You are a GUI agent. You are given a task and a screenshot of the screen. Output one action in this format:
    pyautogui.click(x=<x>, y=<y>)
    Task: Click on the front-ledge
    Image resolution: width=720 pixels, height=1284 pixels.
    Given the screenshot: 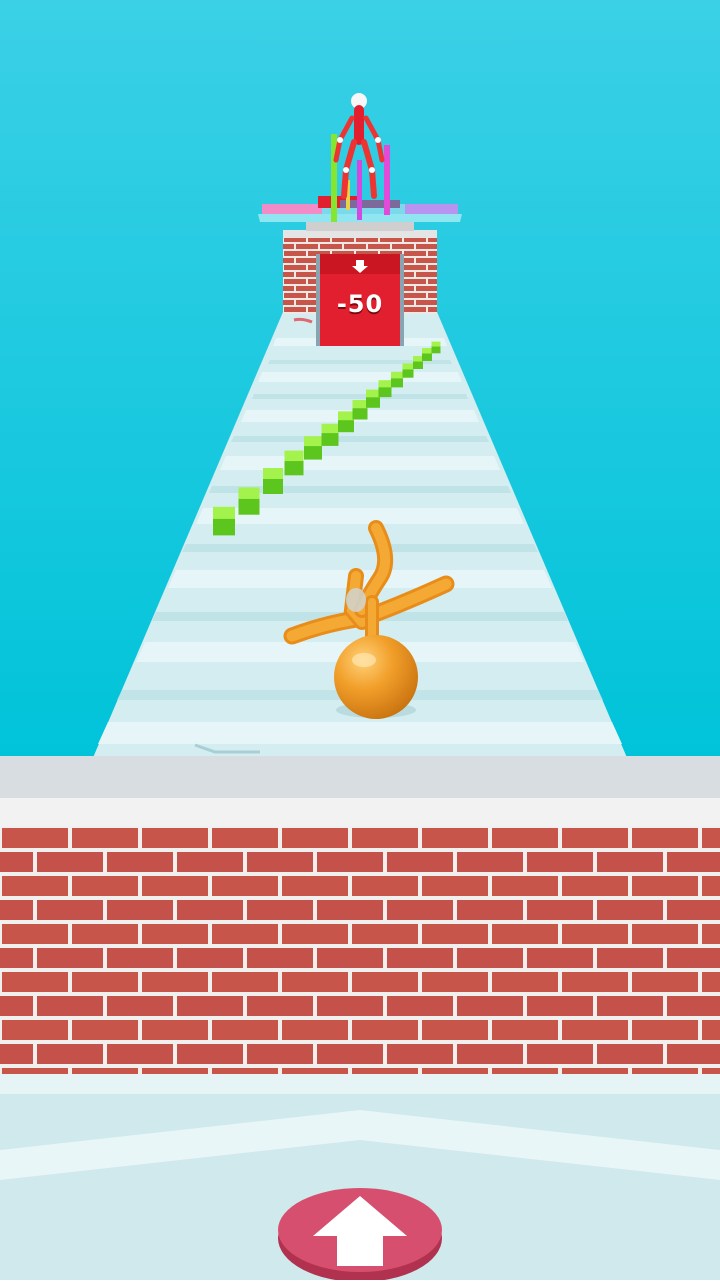 What is the action you would take?
    pyautogui.click(x=360, y=791)
    